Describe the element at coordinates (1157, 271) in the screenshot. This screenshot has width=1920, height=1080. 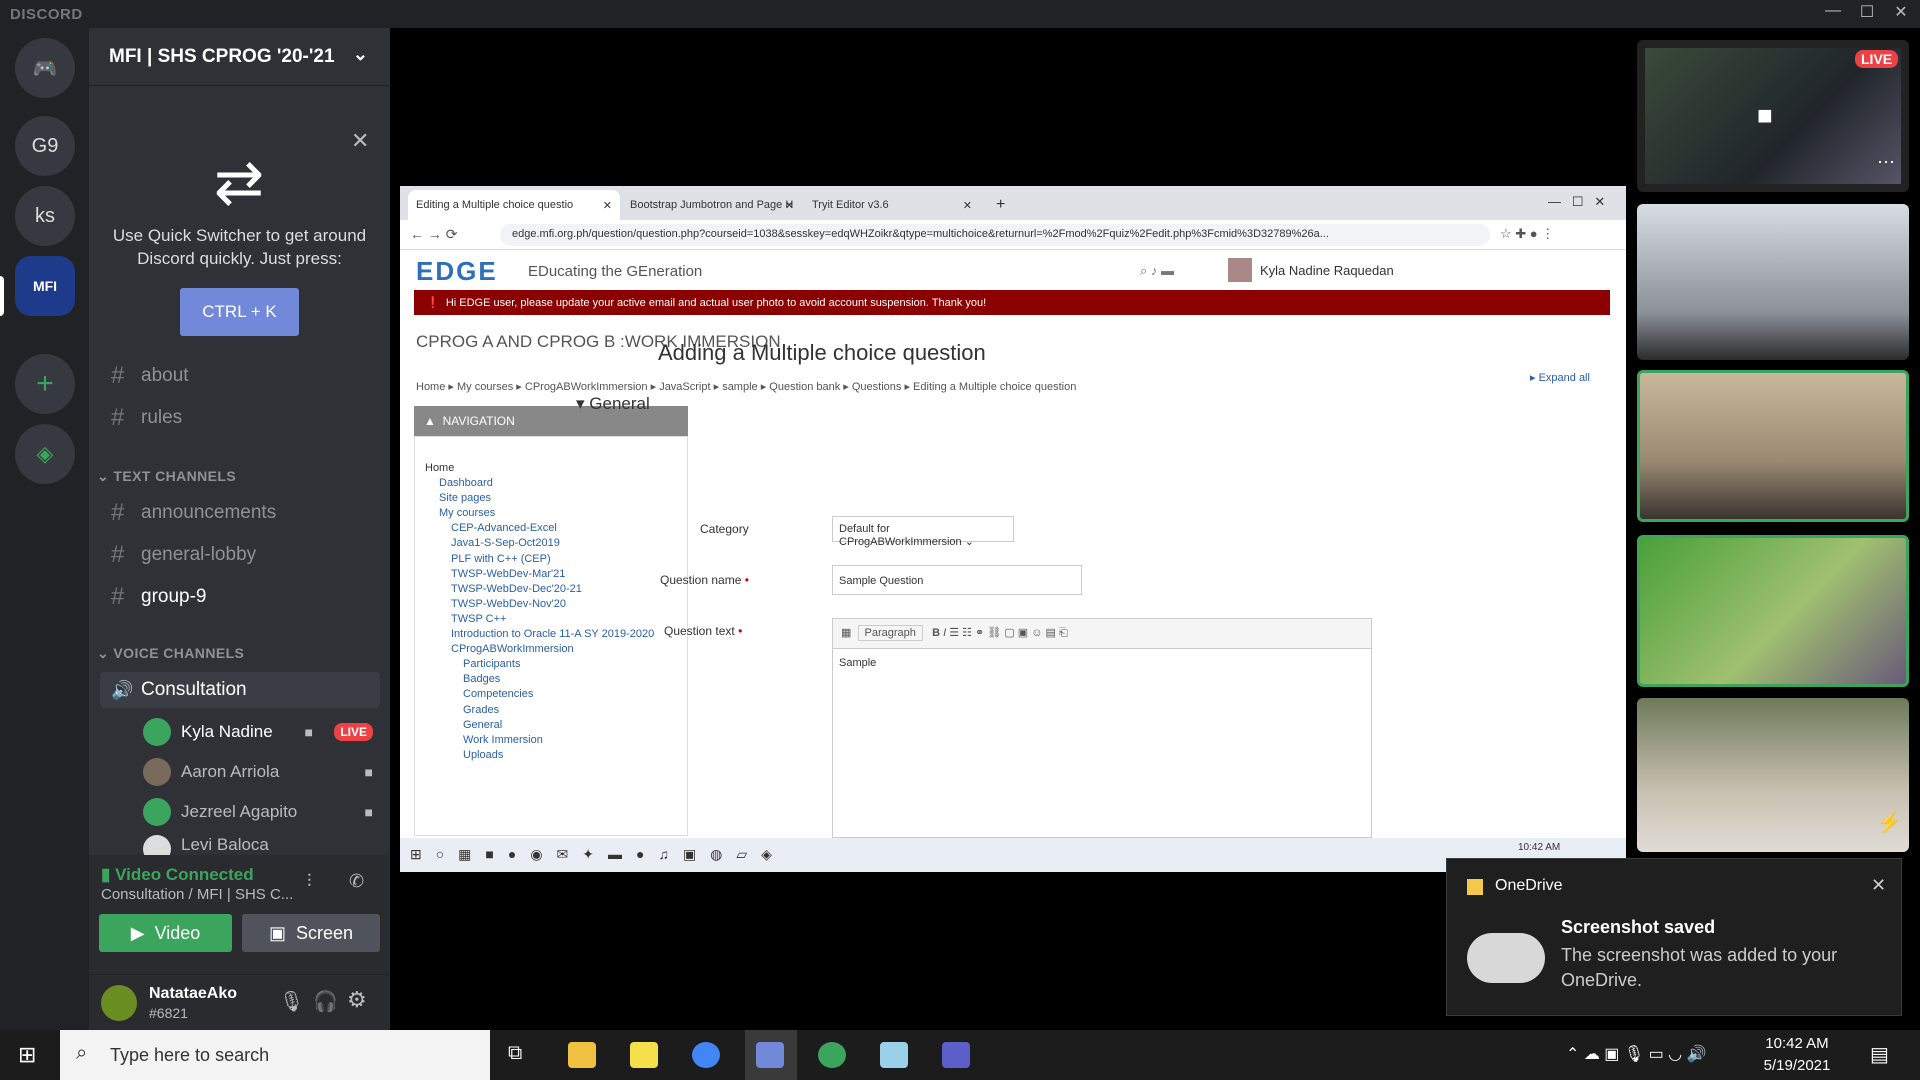
I see `header-icons: ⌕ ♪ ▬` at that location.